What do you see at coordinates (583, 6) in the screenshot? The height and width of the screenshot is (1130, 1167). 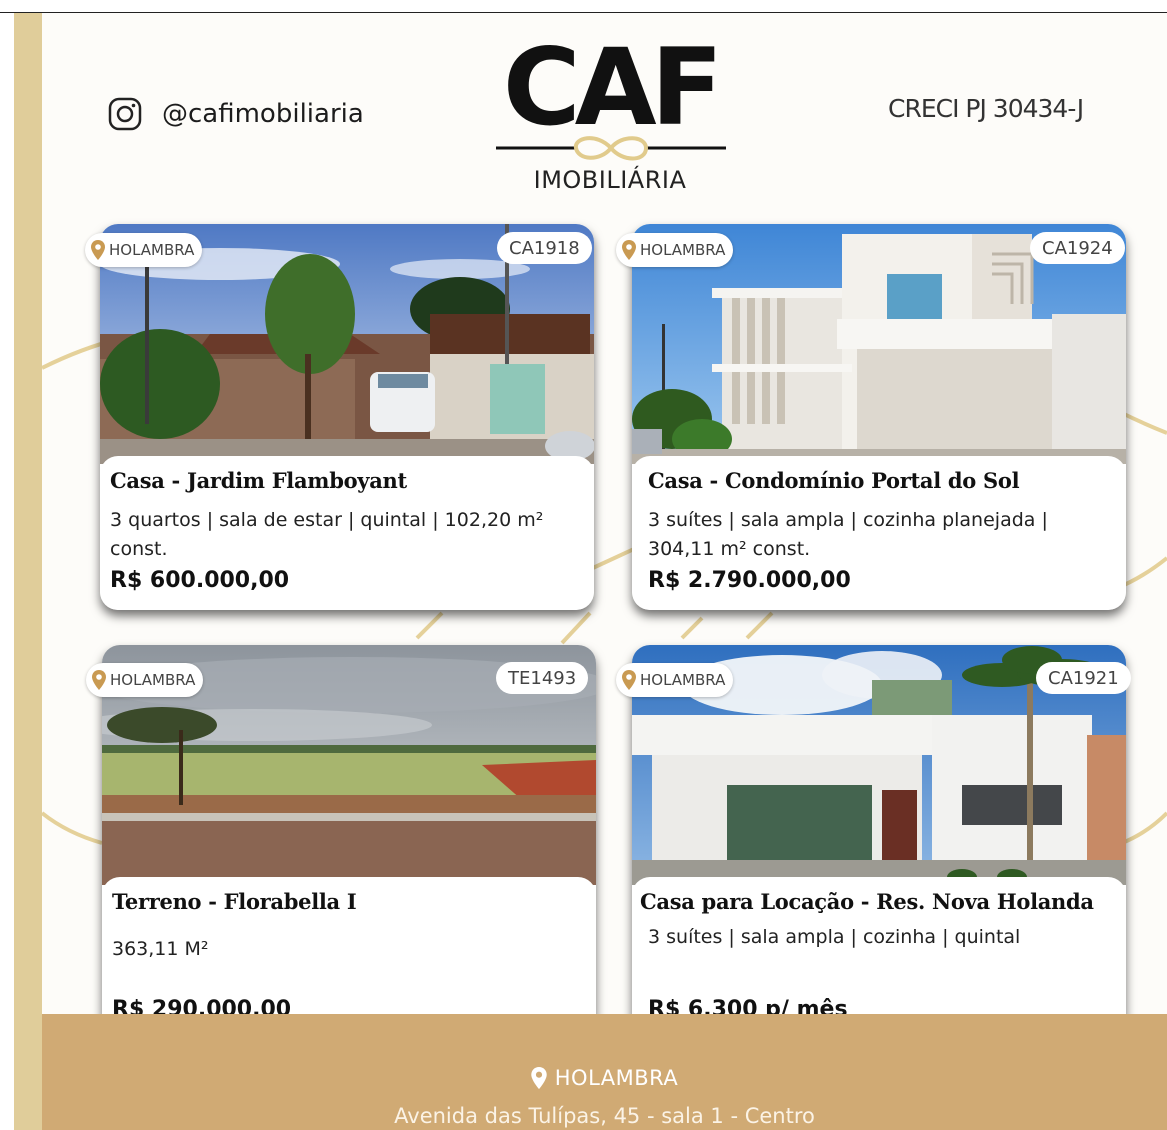 I see `top-border` at bounding box center [583, 6].